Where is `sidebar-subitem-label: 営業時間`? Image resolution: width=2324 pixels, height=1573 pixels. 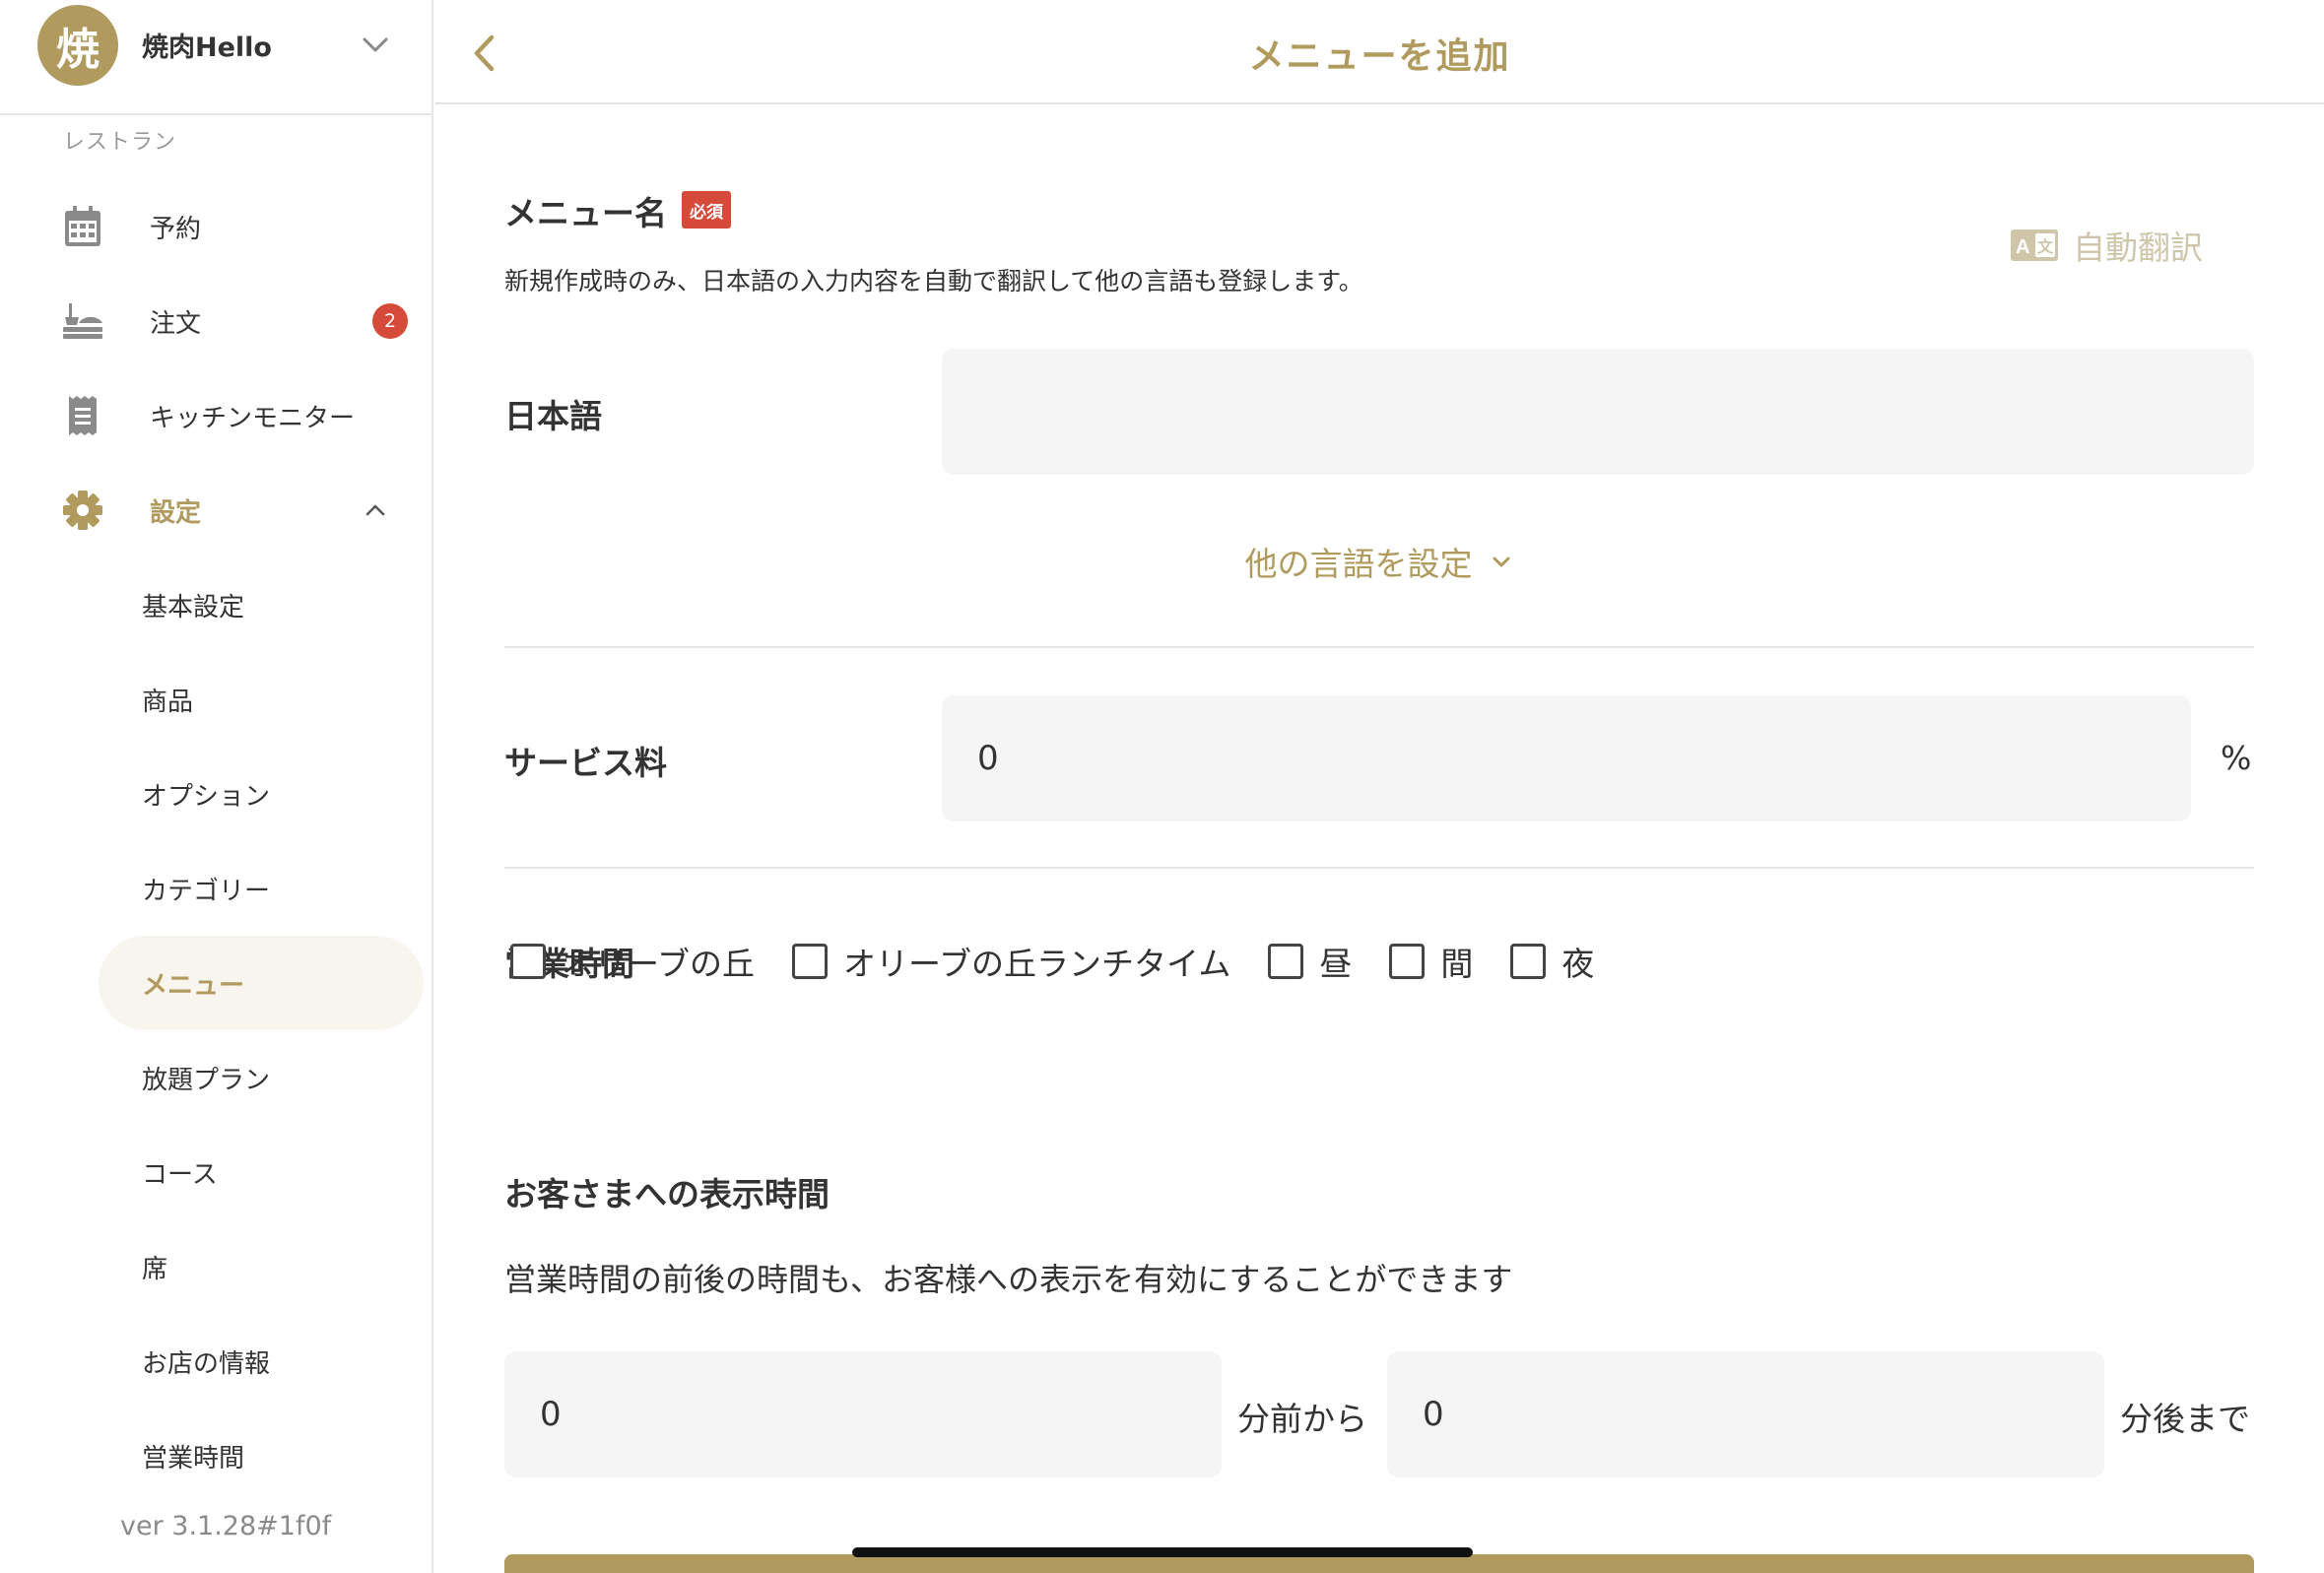
sidebar-subitem-label: 営業時間 is located at coordinates (193, 1459).